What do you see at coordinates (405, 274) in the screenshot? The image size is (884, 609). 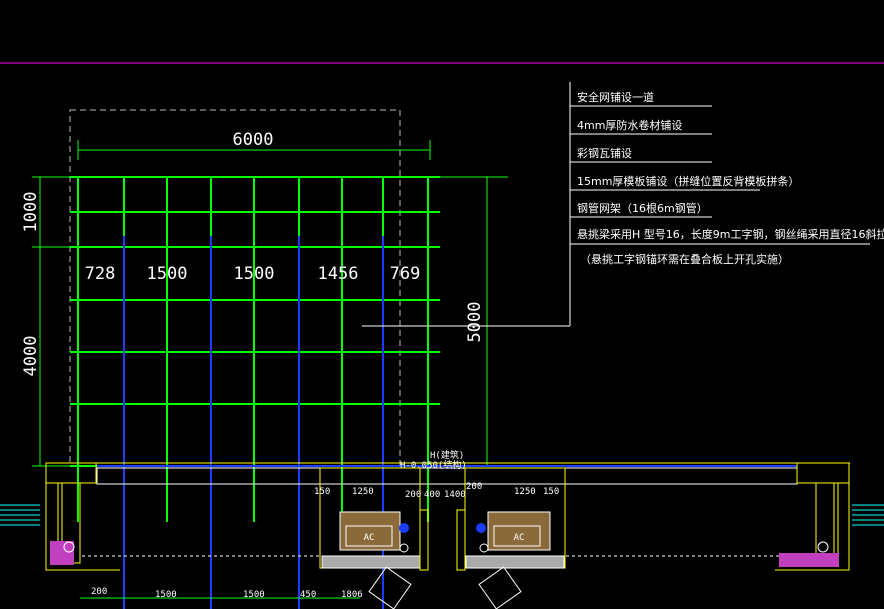 I see `span-label: 769` at bounding box center [405, 274].